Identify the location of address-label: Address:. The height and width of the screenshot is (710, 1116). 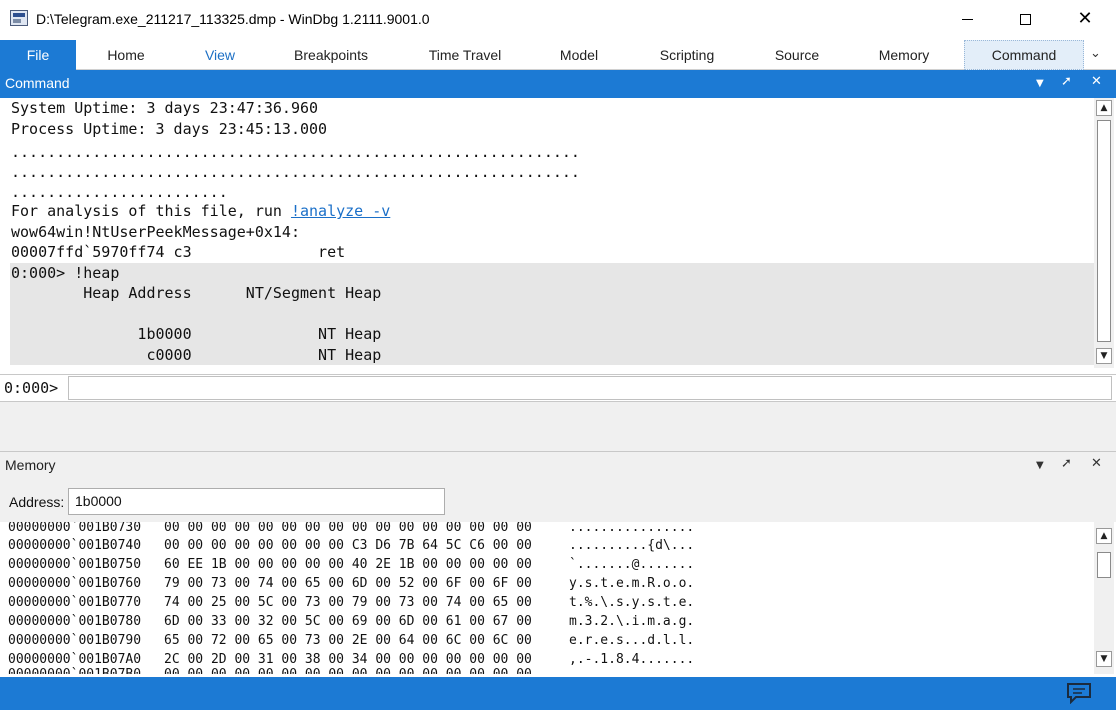
(37, 502).